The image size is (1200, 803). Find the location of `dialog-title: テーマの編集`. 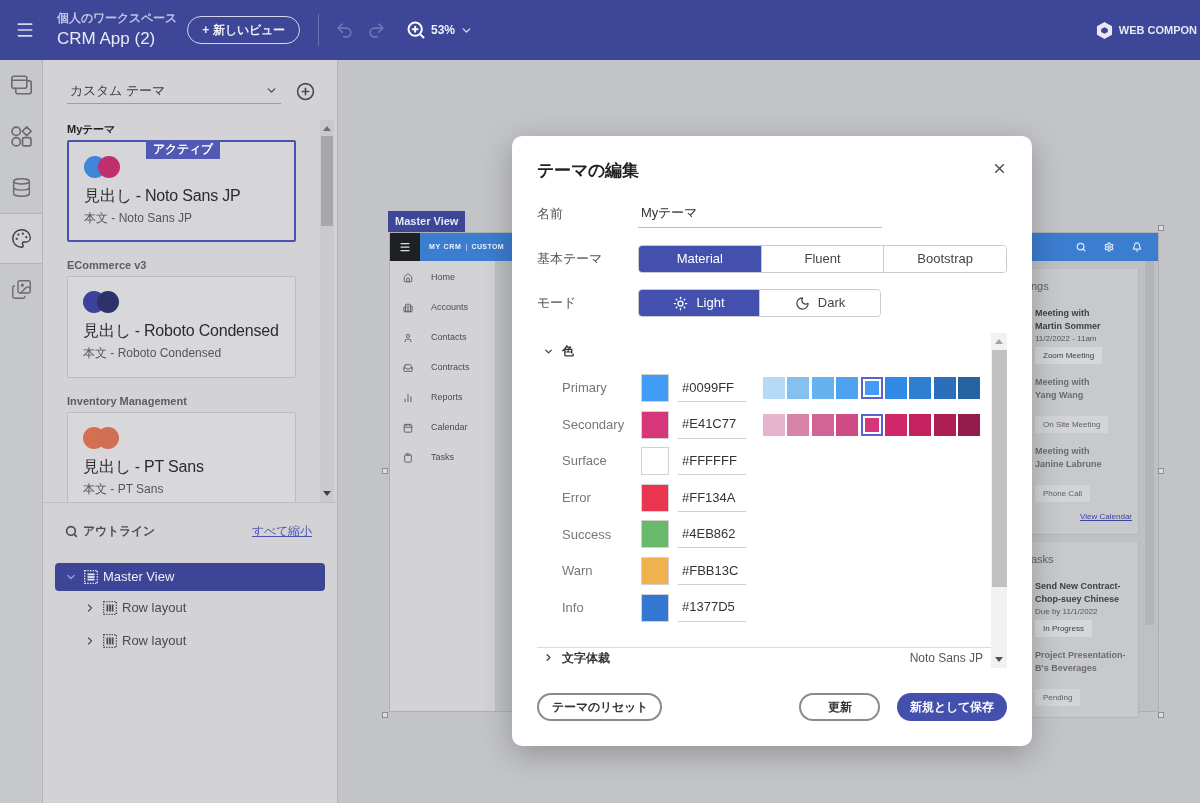

dialog-title: テーマの編集 is located at coordinates (588, 171).